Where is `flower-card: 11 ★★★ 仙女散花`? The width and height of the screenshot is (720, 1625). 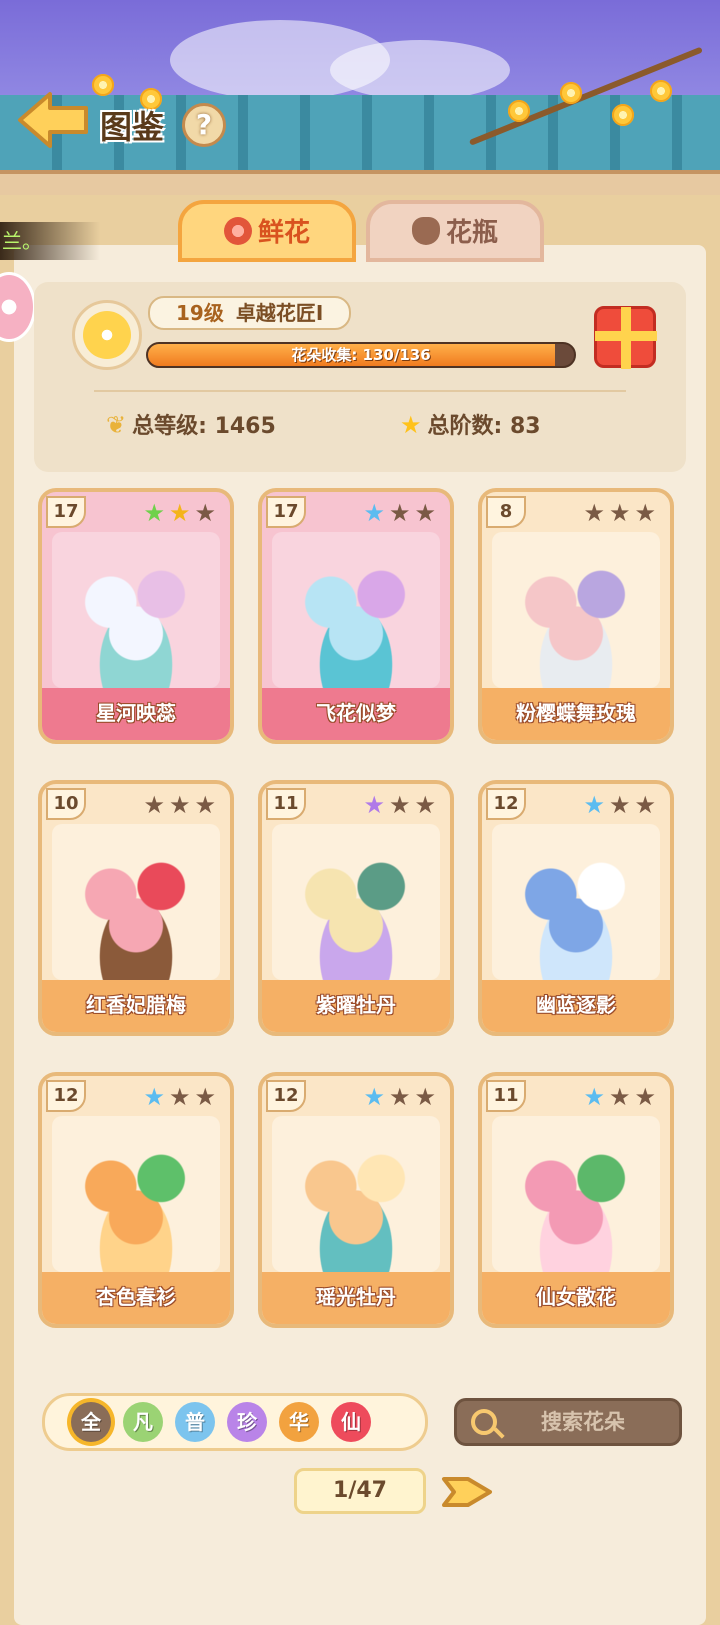 flower-card: 11 ★★★ 仙女散花 is located at coordinates (576, 1200).